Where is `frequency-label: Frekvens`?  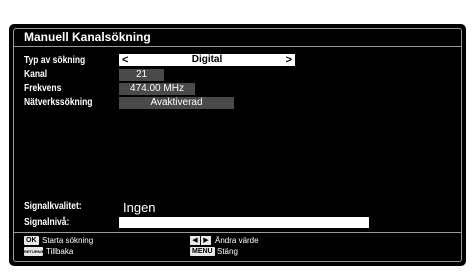 frequency-label: Frekvens is located at coordinates (43, 88).